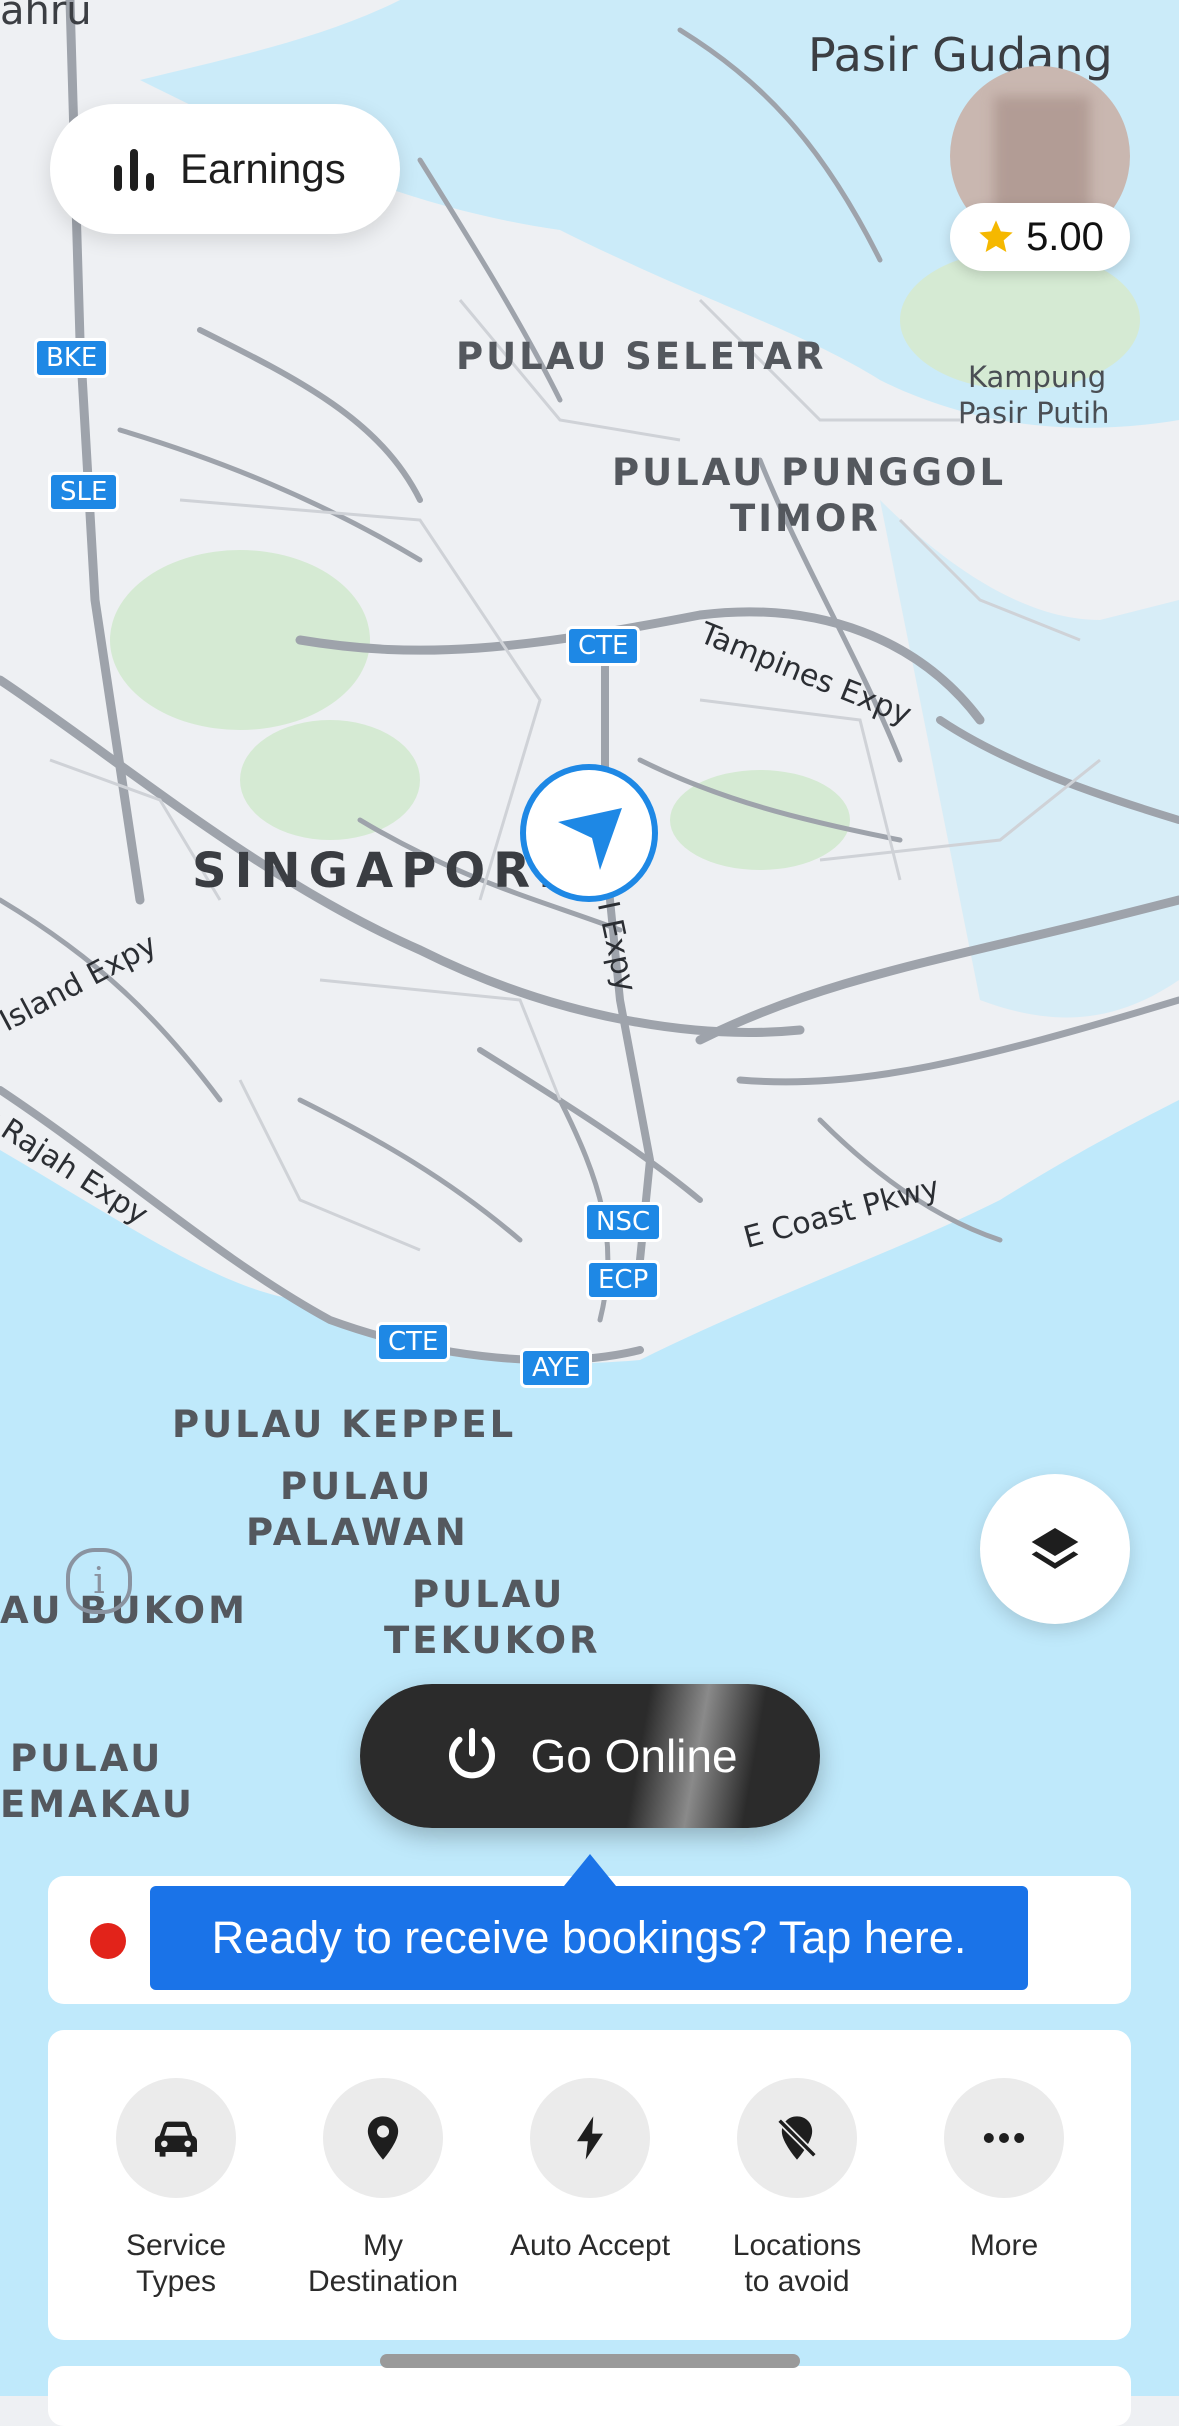  I want to click on map-layers-button, so click(1055, 1549).